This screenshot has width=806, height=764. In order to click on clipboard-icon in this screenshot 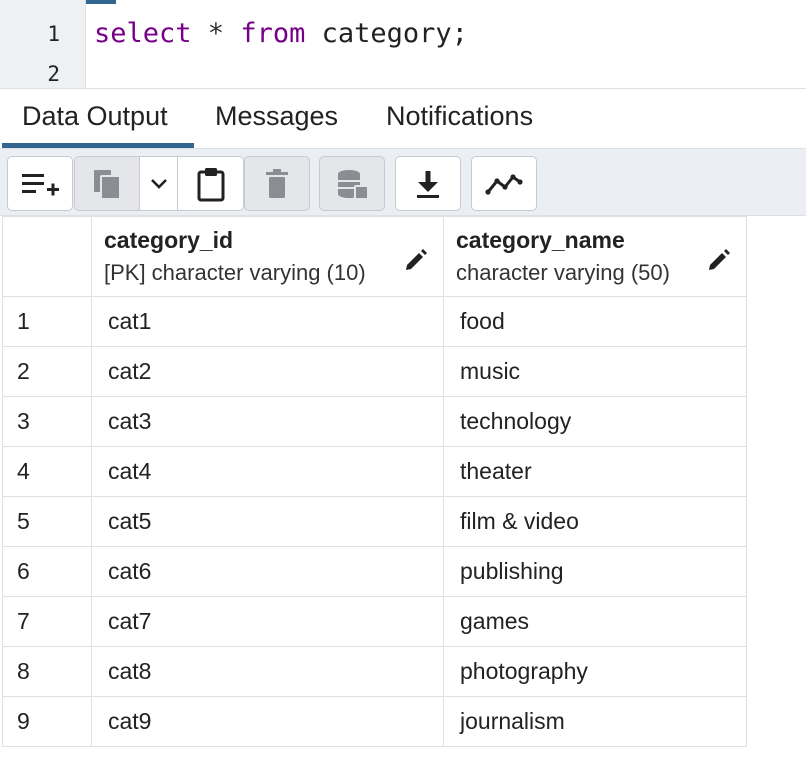, I will do `click(210, 184)`.